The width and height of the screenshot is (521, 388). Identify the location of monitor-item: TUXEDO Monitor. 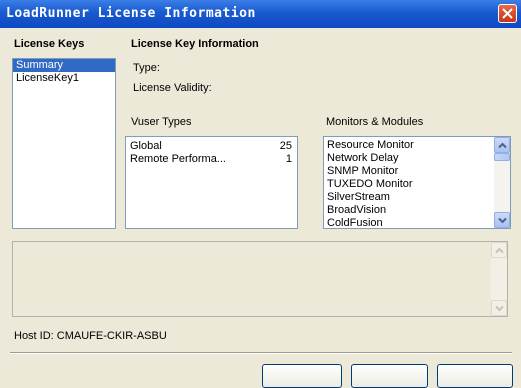
(417, 184).